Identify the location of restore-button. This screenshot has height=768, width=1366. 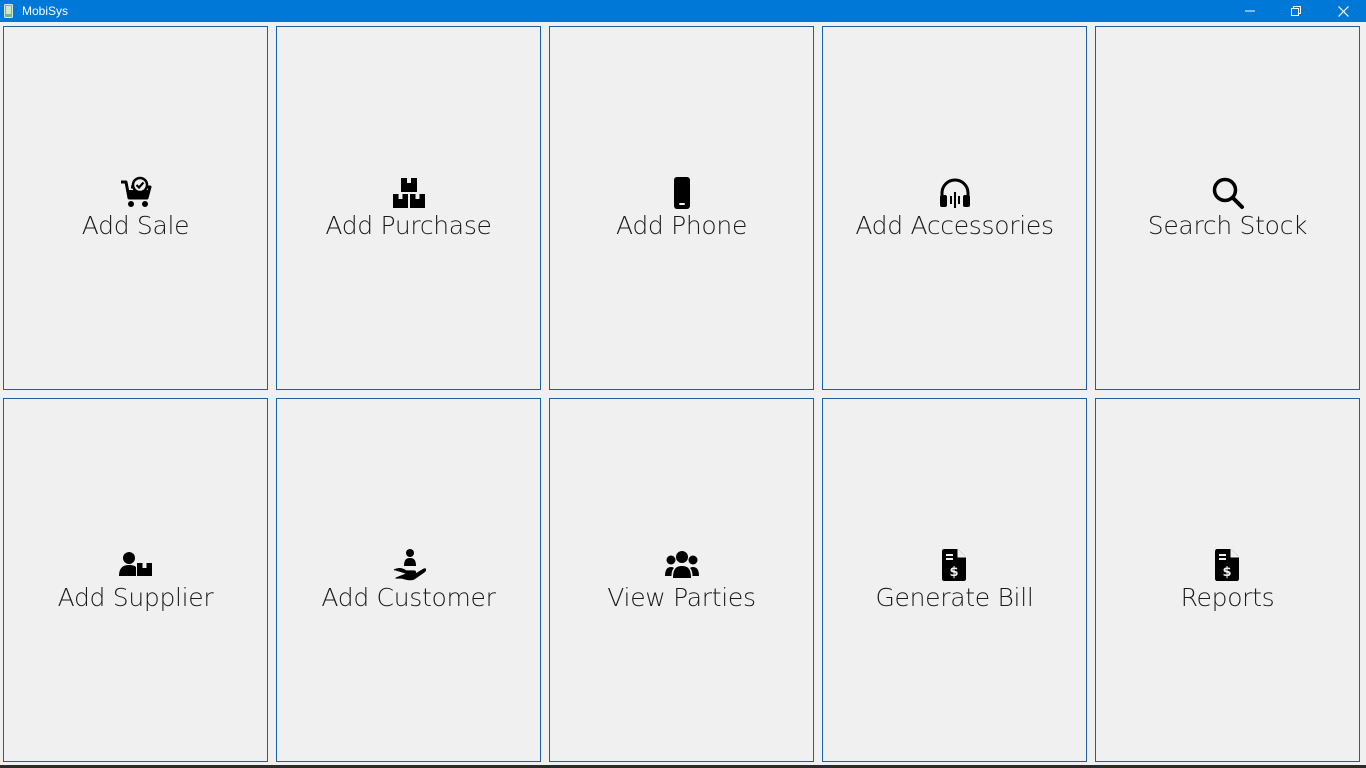
(1296, 11).